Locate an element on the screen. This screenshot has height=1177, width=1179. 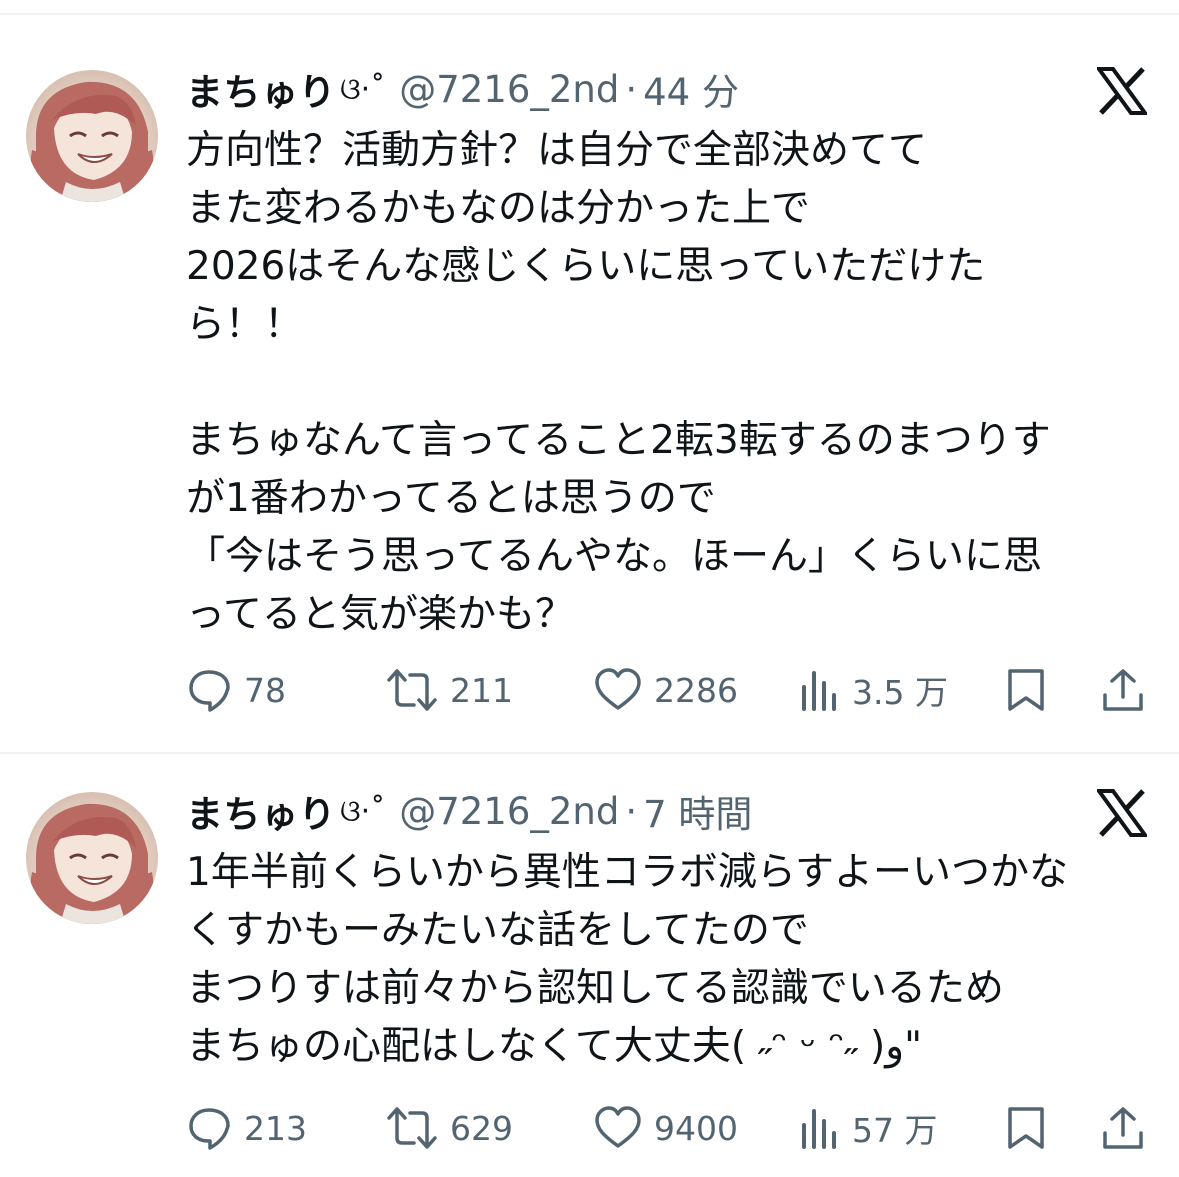
tweet-body-line: まつりすは前々から認知してる認識でいるため is located at coordinates (595, 988).